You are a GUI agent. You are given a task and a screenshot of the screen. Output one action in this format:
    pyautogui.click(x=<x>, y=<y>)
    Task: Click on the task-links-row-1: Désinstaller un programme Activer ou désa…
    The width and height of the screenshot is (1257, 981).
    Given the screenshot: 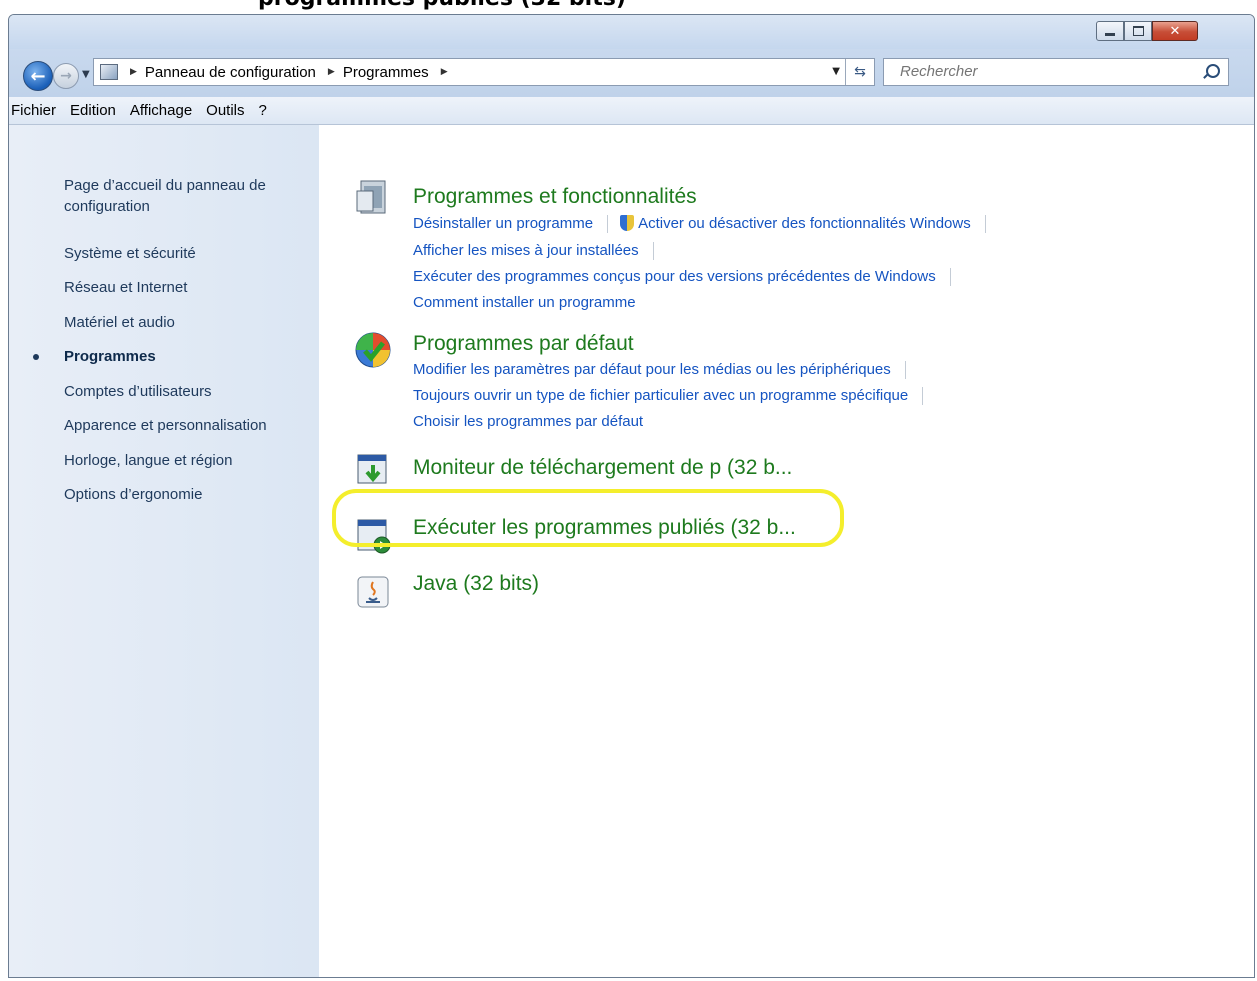 What is the action you would take?
    pyautogui.click(x=705, y=224)
    